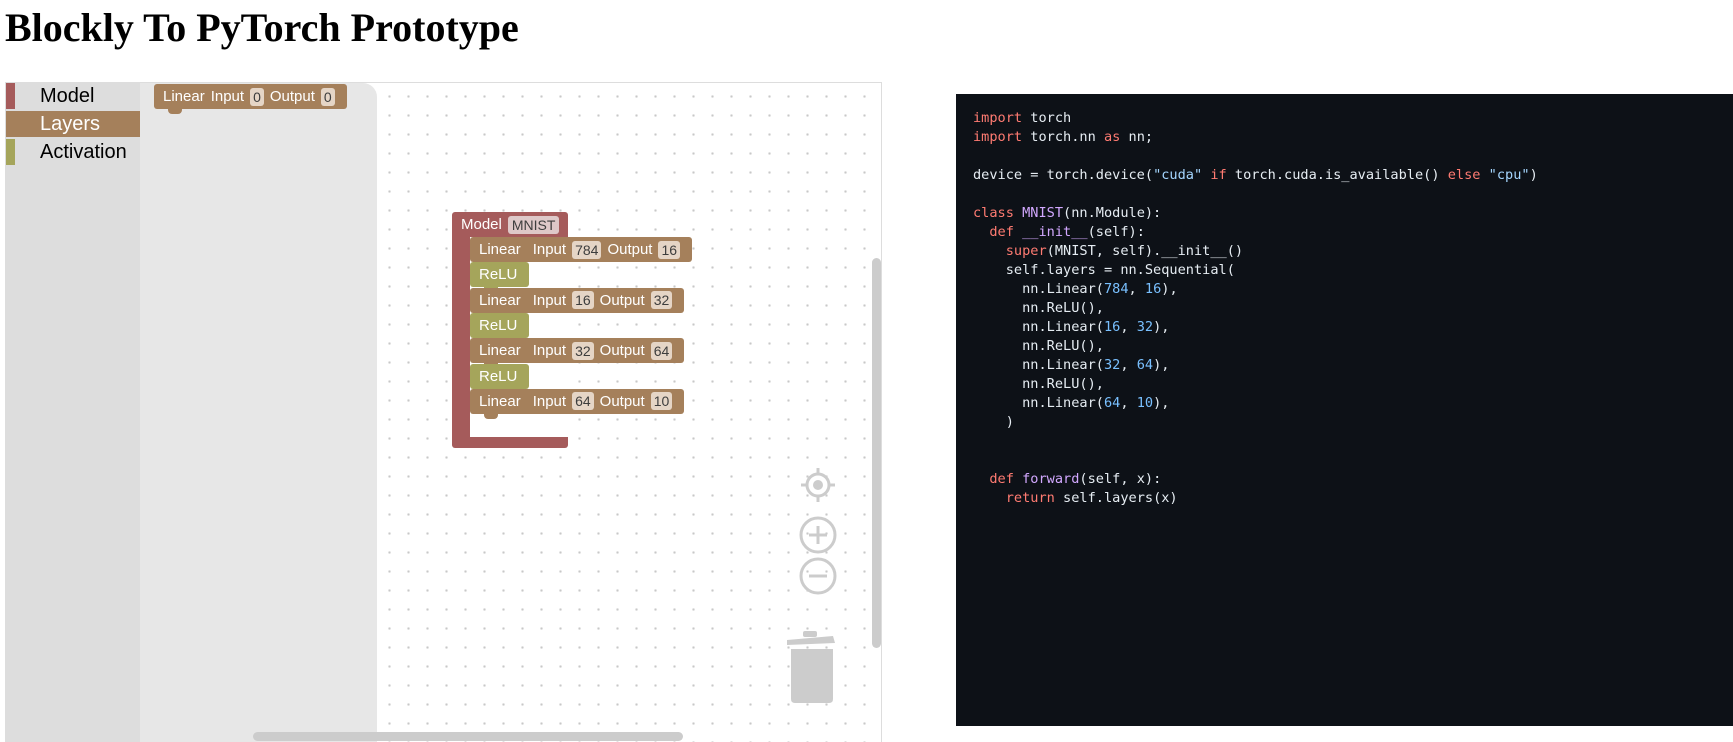  I want to click on workspace-horizontal-scrollbar, so click(468, 736).